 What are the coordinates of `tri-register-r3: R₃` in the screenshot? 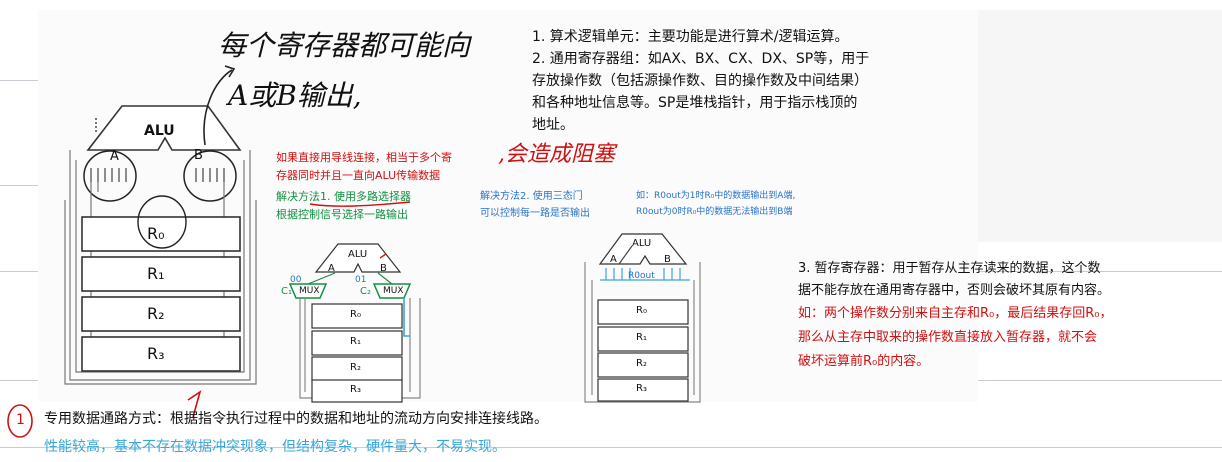 It's located at (641, 388).